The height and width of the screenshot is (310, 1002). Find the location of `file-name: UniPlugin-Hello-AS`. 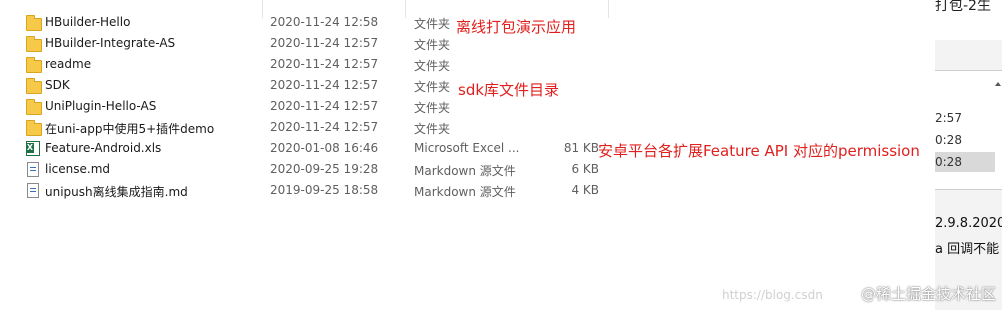

file-name: UniPlugin-Hello-AS is located at coordinates (101, 106).